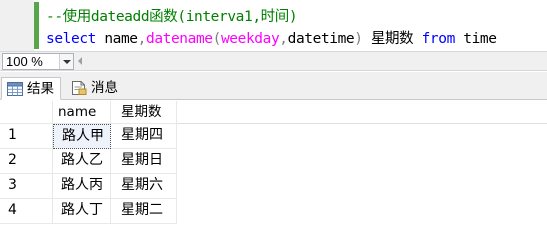  Describe the element at coordinates (116, 39) in the screenshot. I see `identifier-name: name` at that location.